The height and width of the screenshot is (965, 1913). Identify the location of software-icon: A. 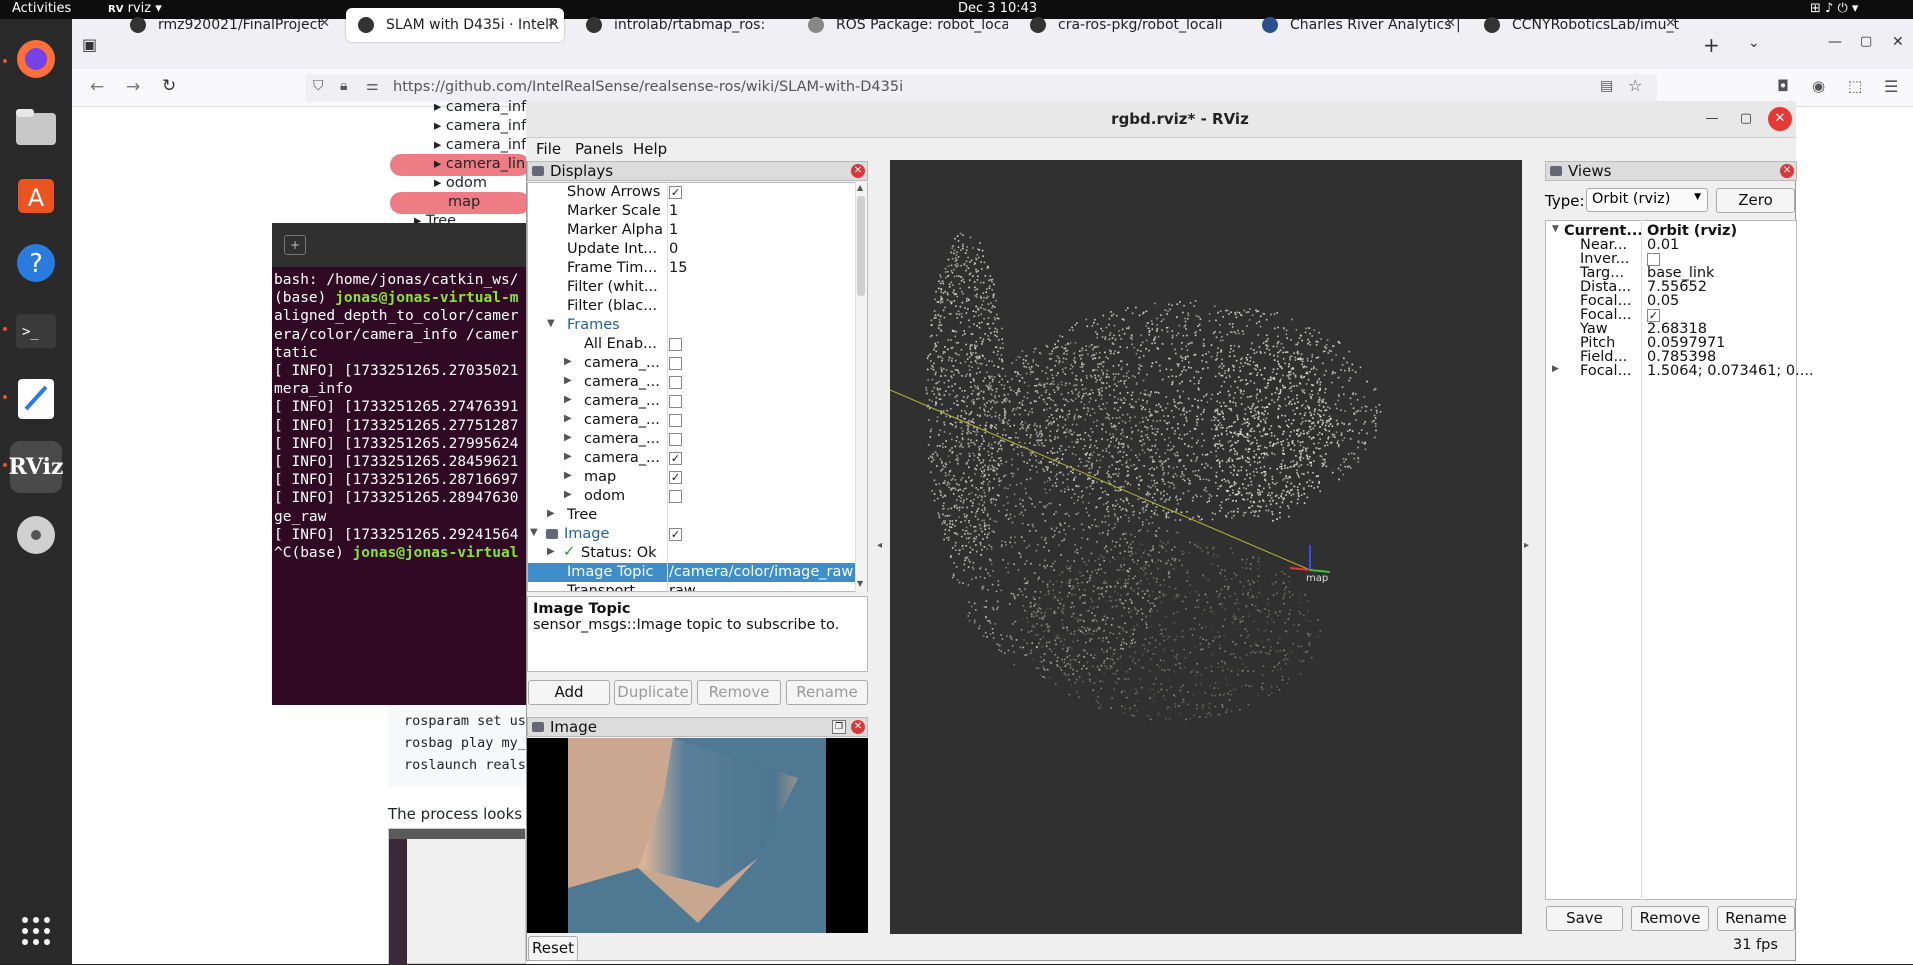
(36, 195).